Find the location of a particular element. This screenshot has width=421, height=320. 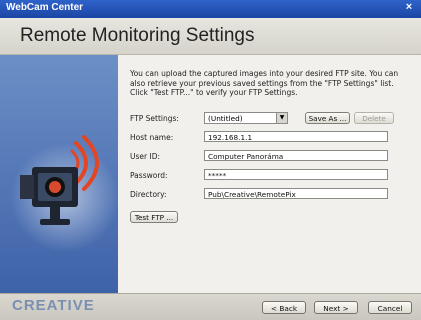

password-label: Password: is located at coordinates (149, 175).